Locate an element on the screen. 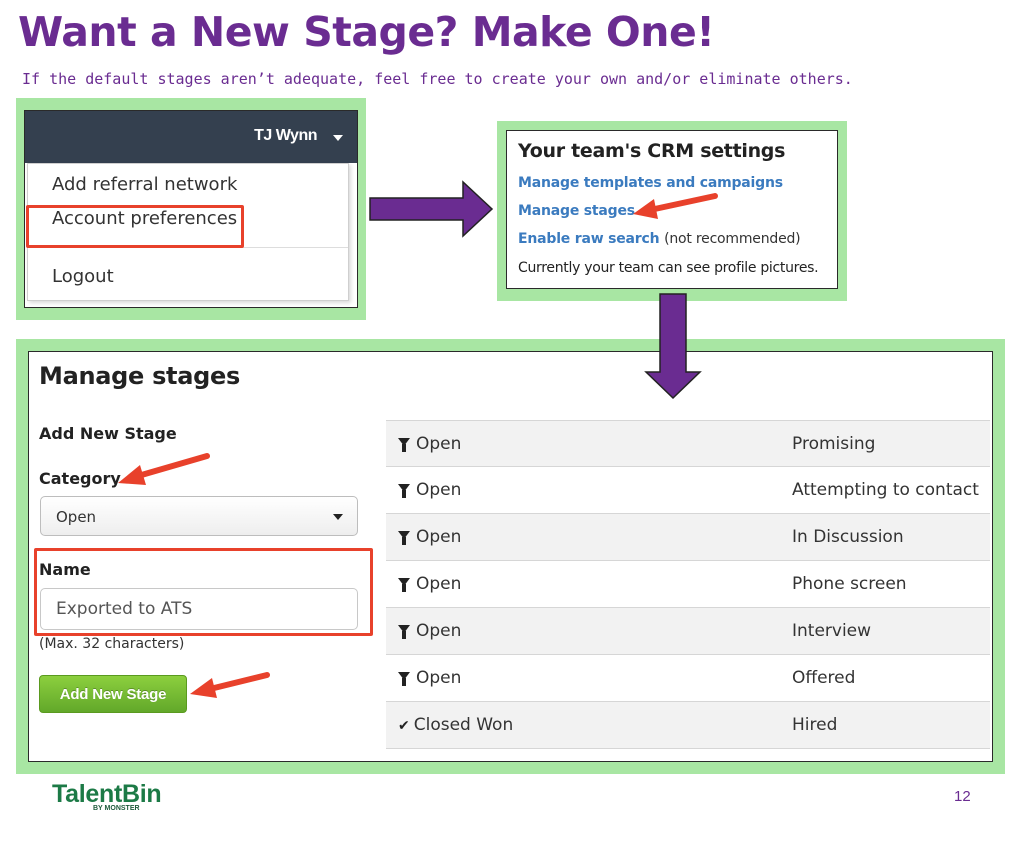  stage-name: Promising is located at coordinates (834, 444).